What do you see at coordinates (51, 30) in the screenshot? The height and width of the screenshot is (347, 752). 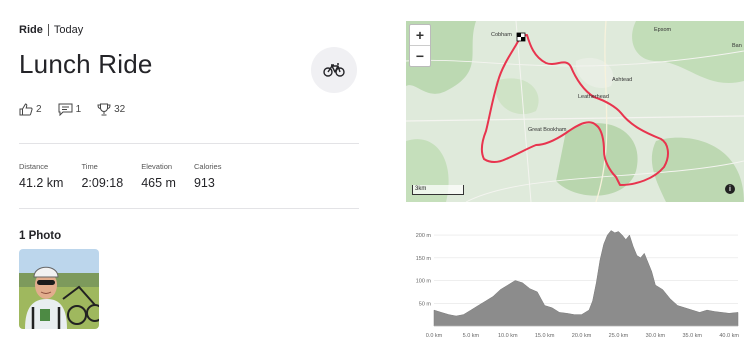 I see `breadcrumb: Ride Today` at bounding box center [51, 30].